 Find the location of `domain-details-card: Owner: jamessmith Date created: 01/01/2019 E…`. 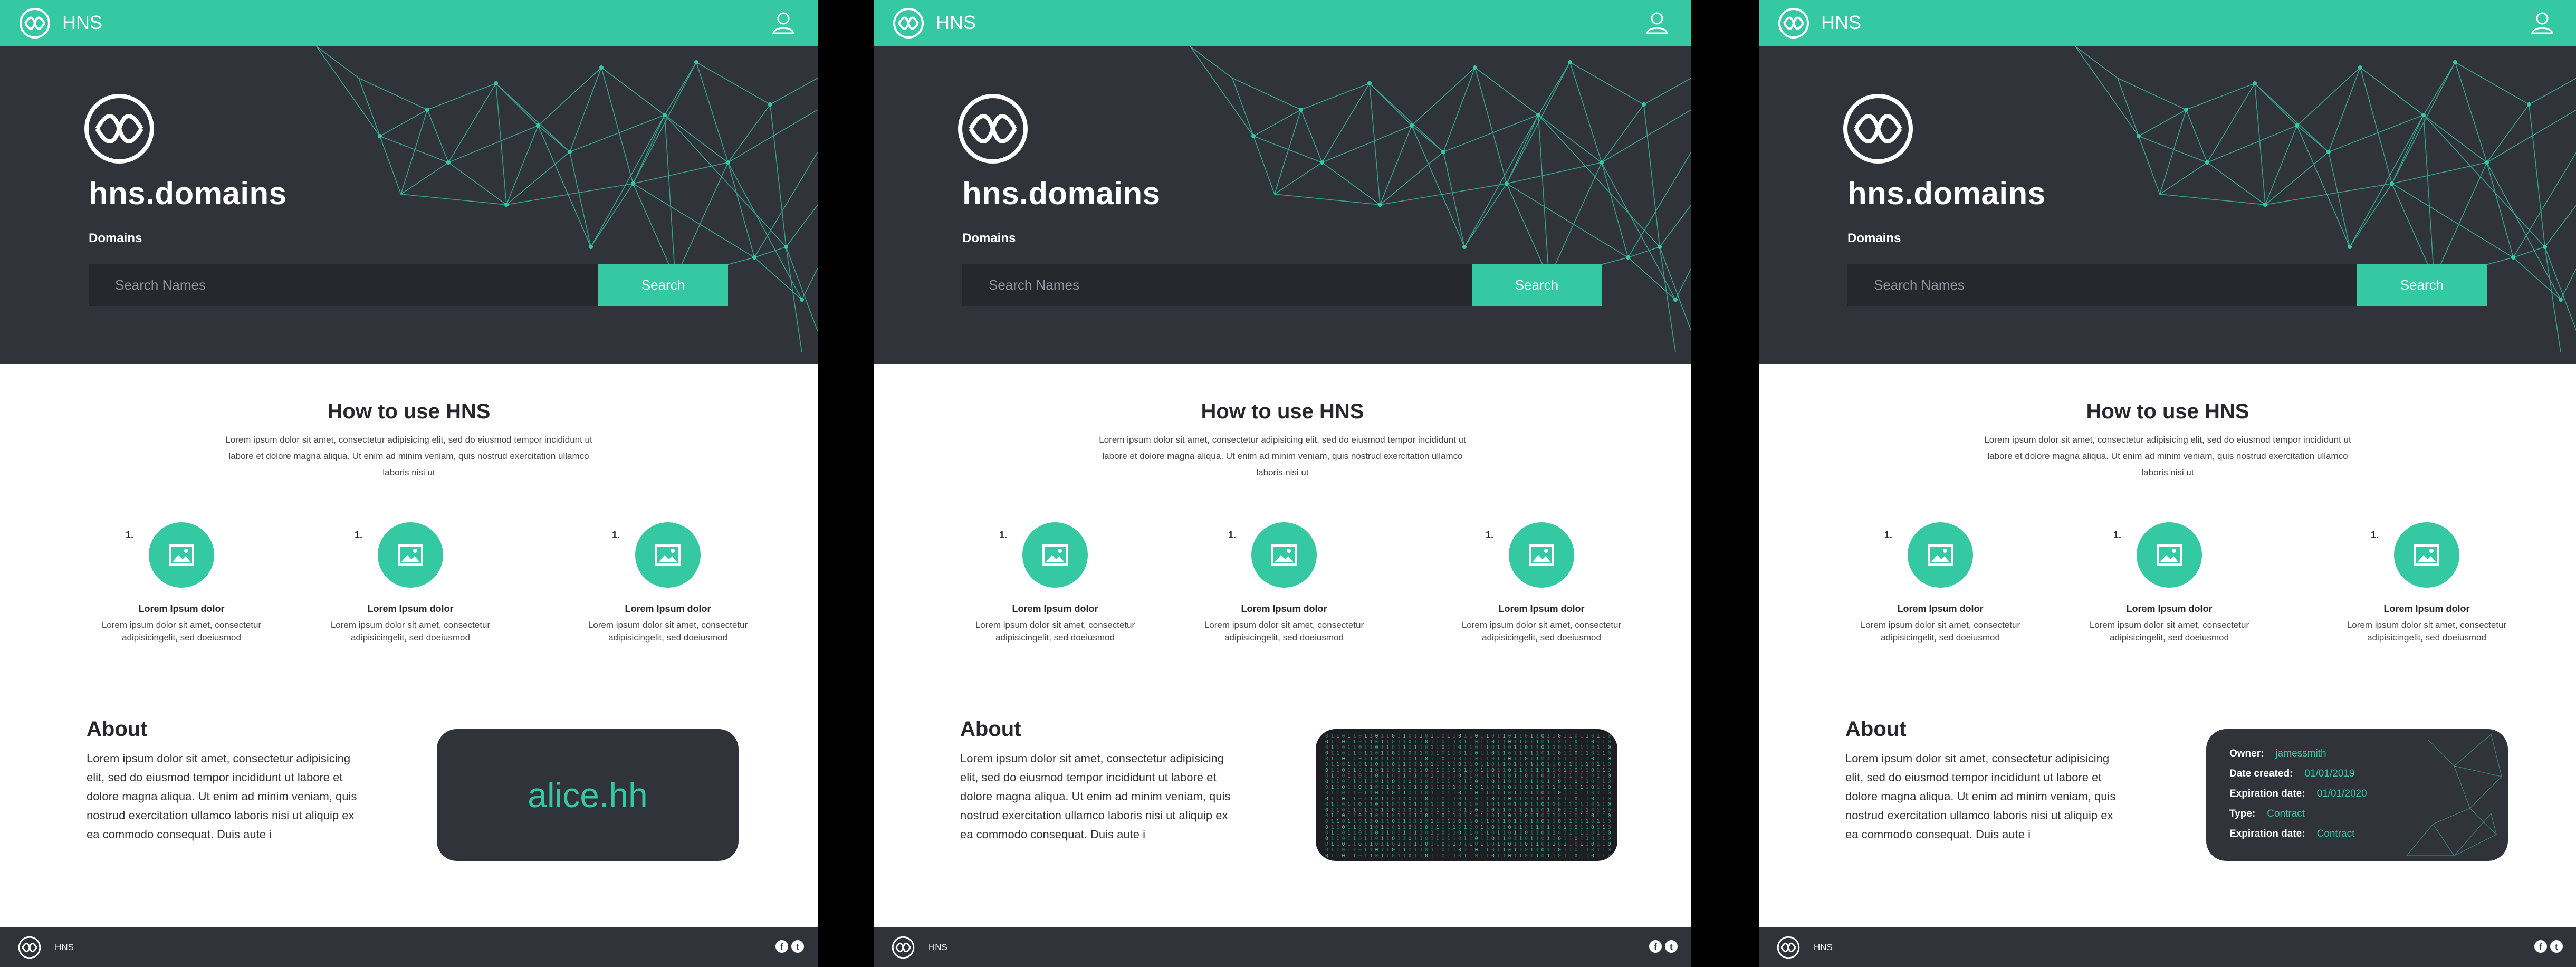

domain-details-card: Owner: jamessmith Date created: 01/01/2019 E… is located at coordinates (2357, 795).